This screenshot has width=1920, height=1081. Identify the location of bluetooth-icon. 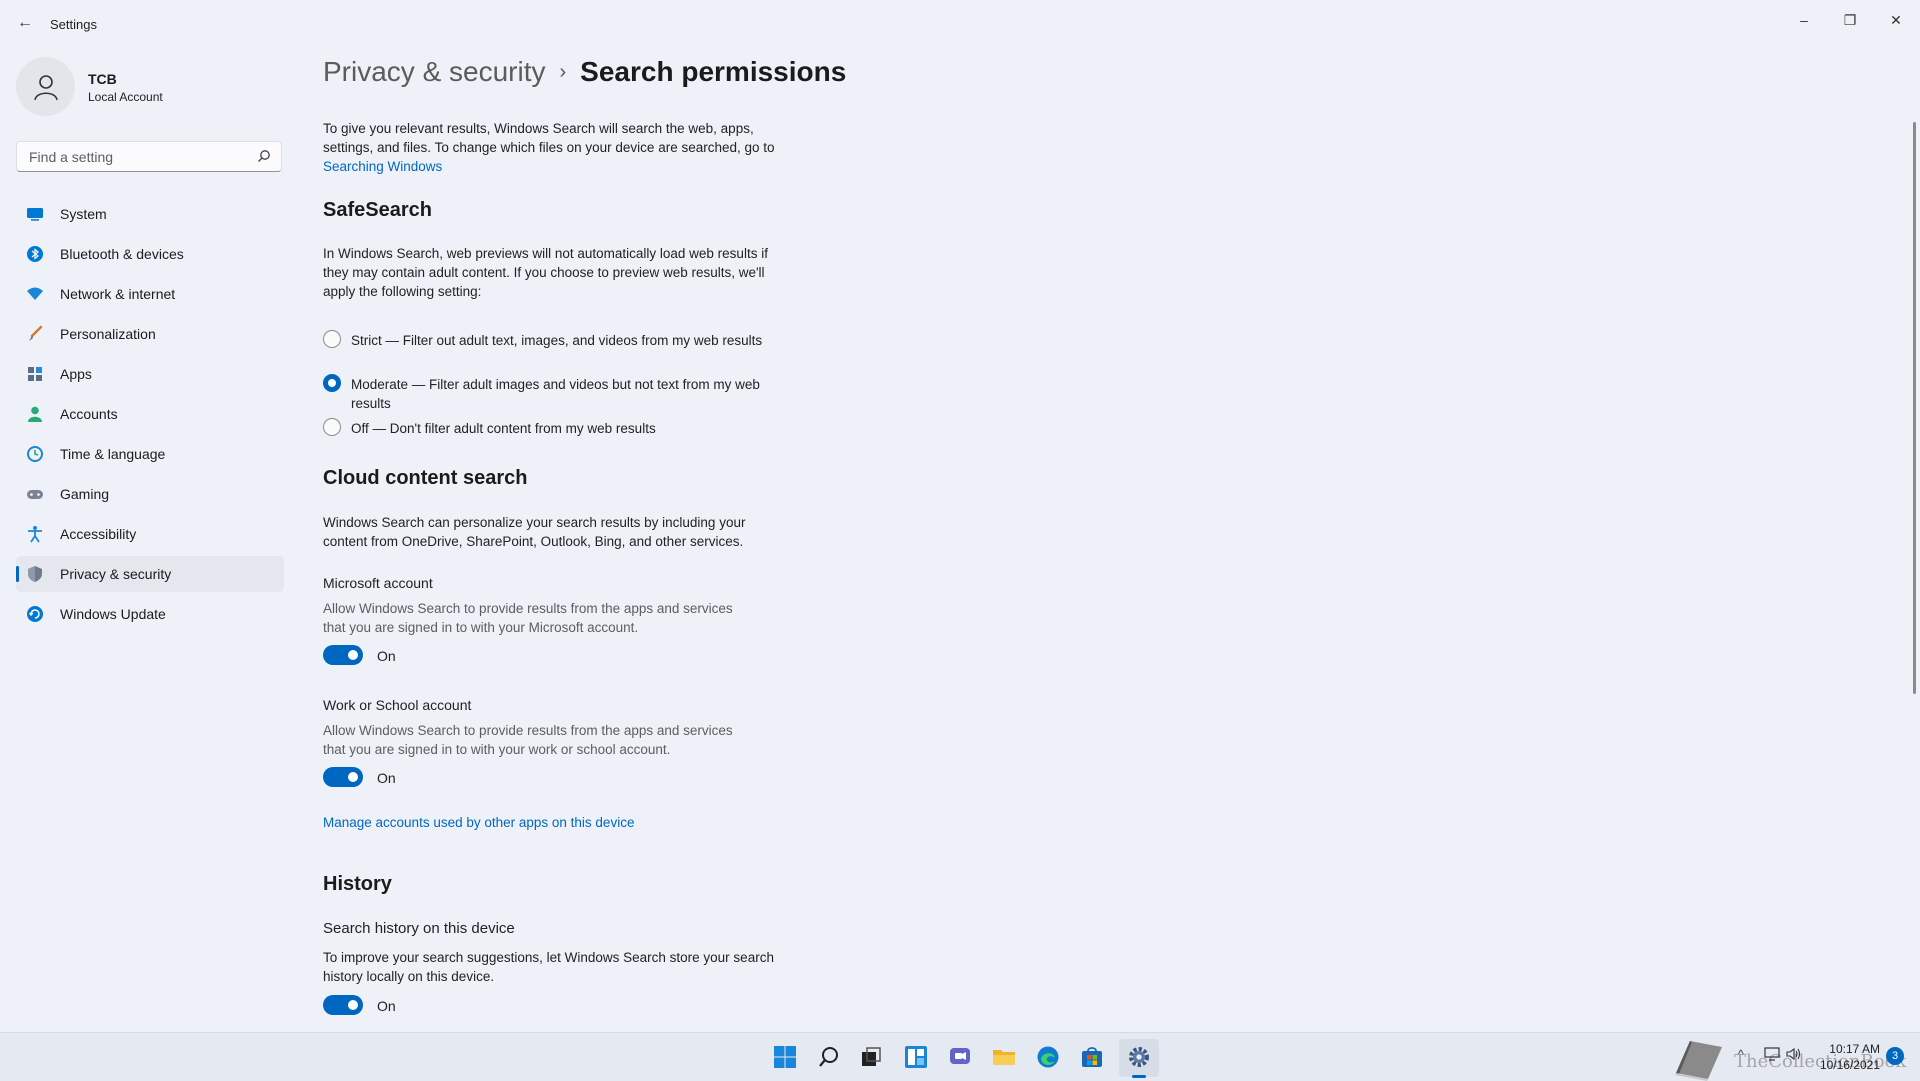
(35, 254).